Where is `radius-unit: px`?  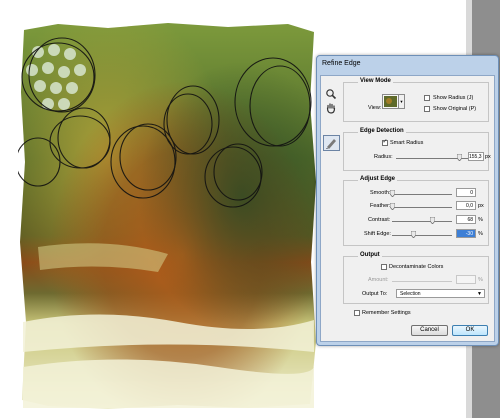
radius-unit: px is located at coordinates (488, 157).